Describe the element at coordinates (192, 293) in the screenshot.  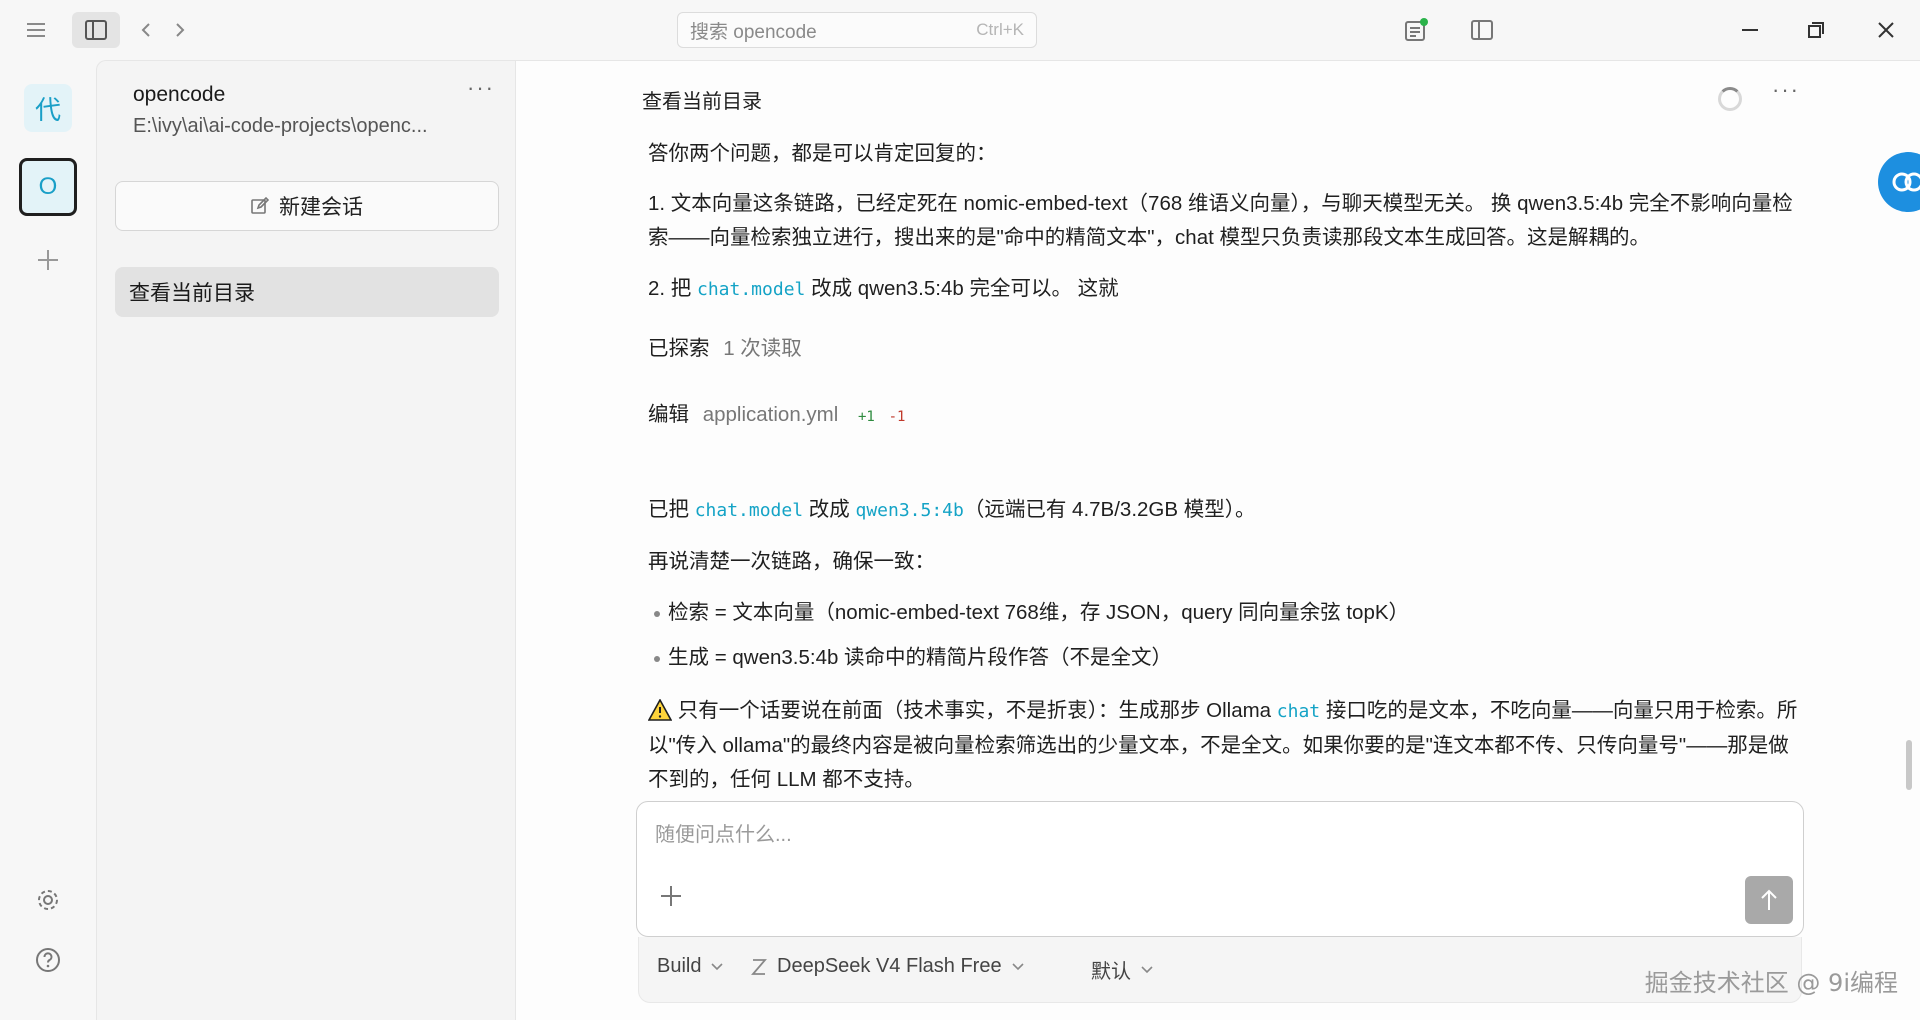
I see `session-item-label: 查看当前目录` at that location.